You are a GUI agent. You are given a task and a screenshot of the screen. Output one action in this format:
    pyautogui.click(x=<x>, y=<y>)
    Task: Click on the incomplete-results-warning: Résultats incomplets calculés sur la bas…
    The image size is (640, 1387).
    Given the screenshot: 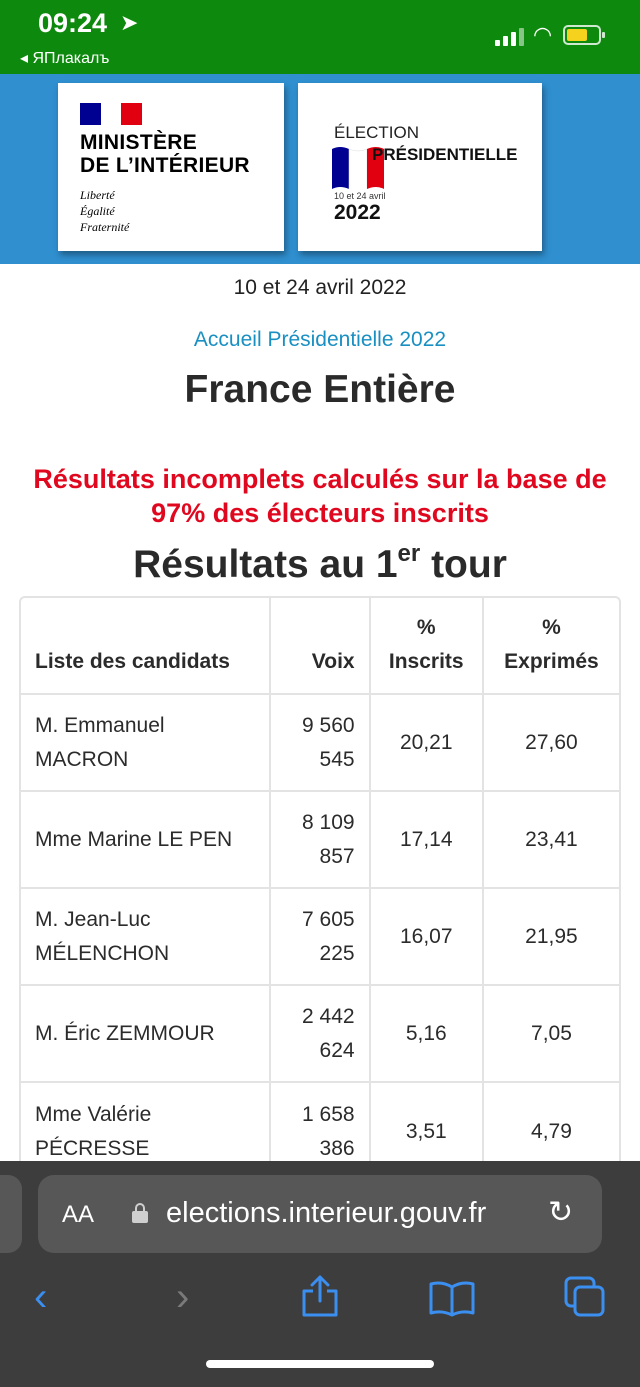 What is the action you would take?
    pyautogui.click(x=320, y=496)
    